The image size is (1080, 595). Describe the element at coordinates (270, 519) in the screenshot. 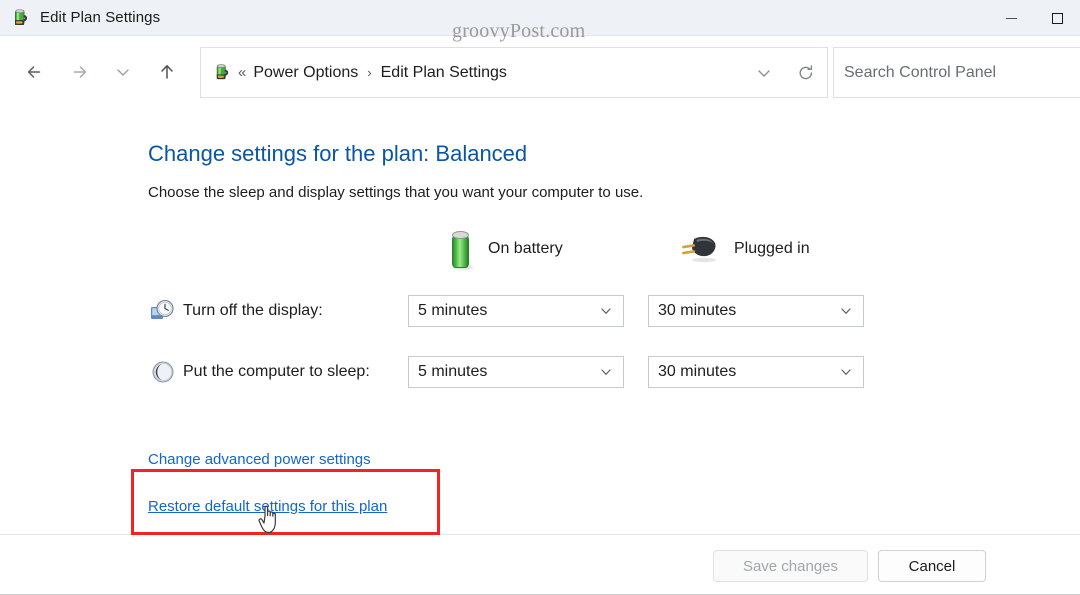

I see `hand-pointer-cursor` at that location.